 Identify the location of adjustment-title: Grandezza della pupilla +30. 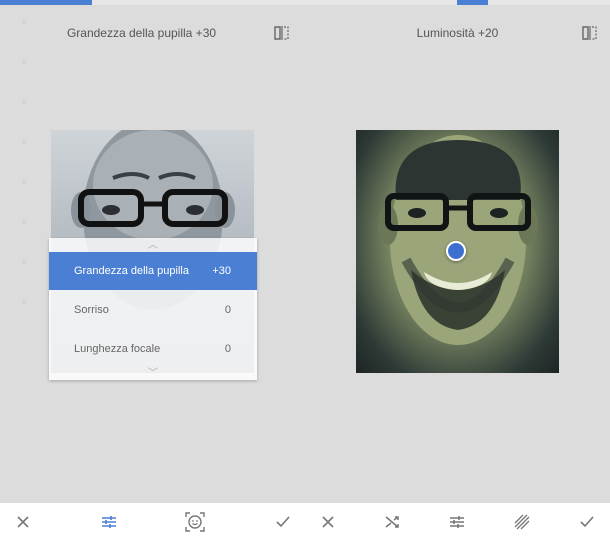
(141, 33).